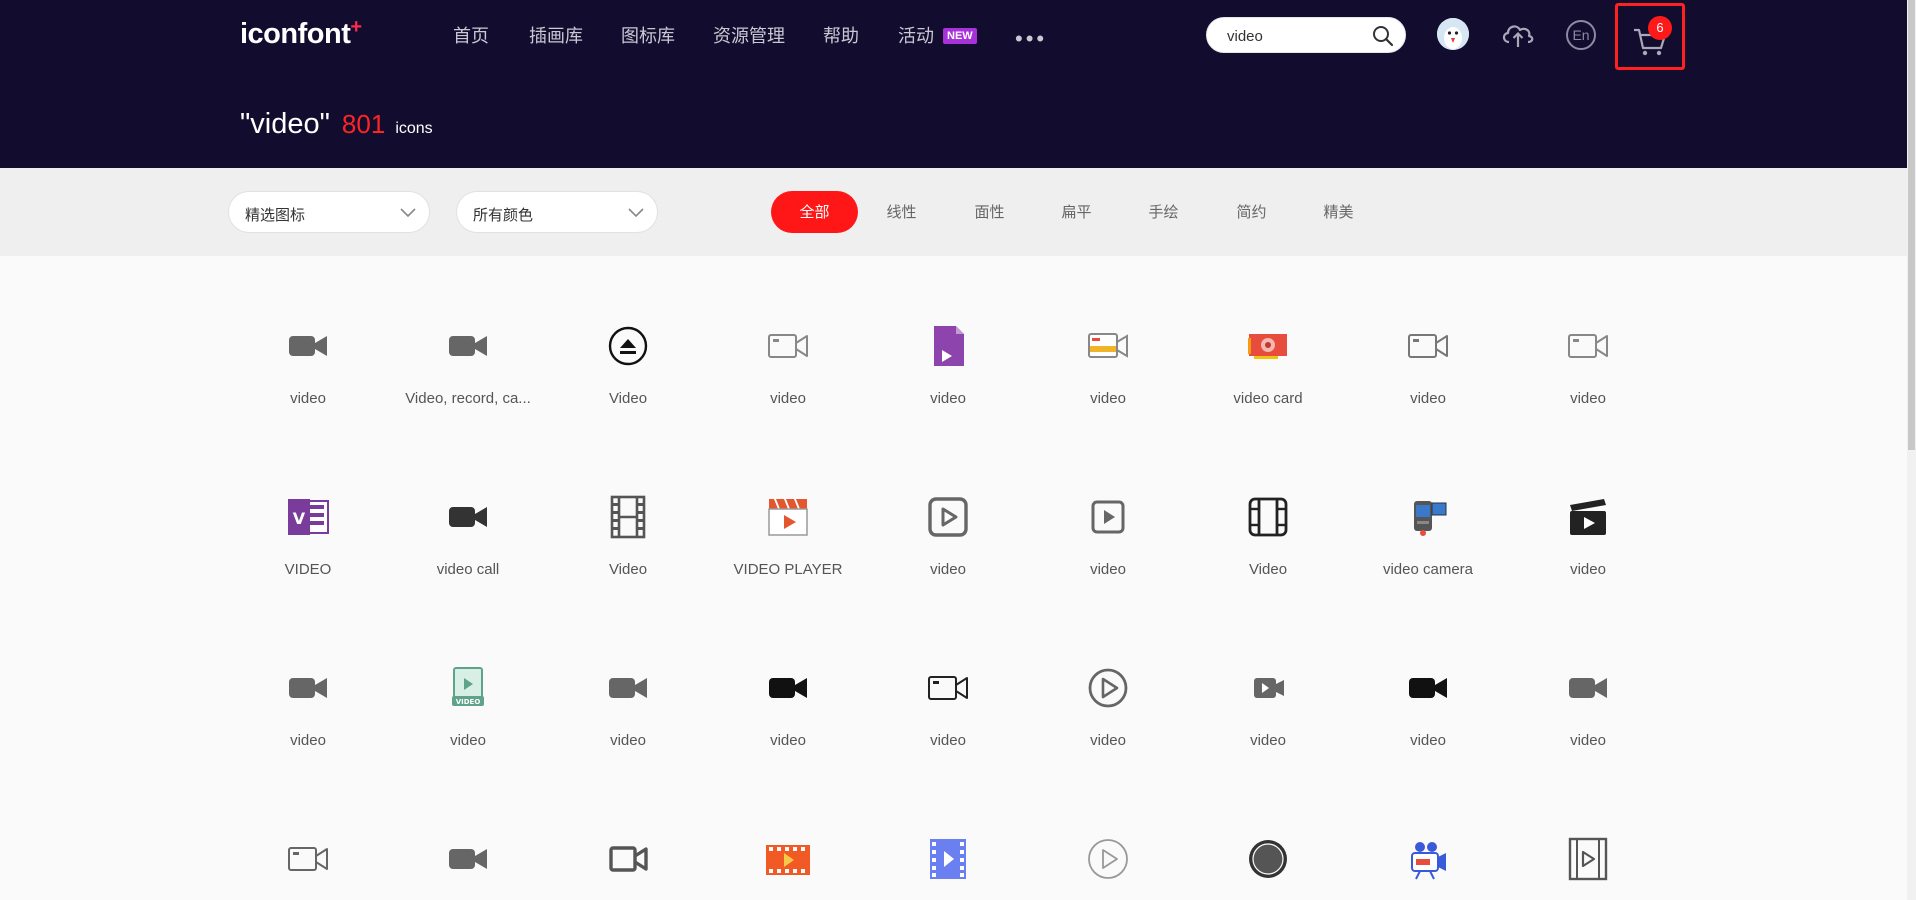  I want to click on cart-button: 6, so click(1650, 36).